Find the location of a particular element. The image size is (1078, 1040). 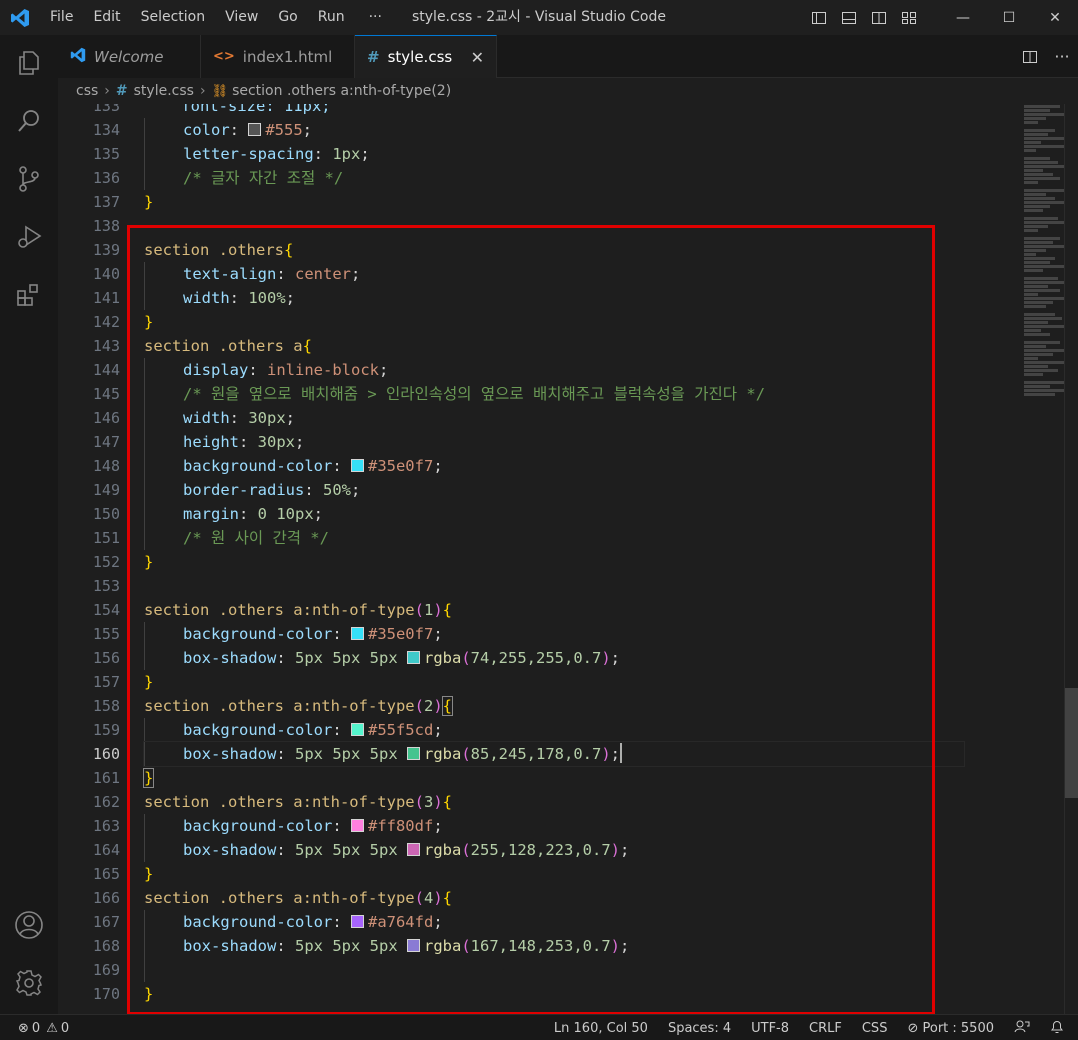

toggle-panel-icon is located at coordinates (849, 17).